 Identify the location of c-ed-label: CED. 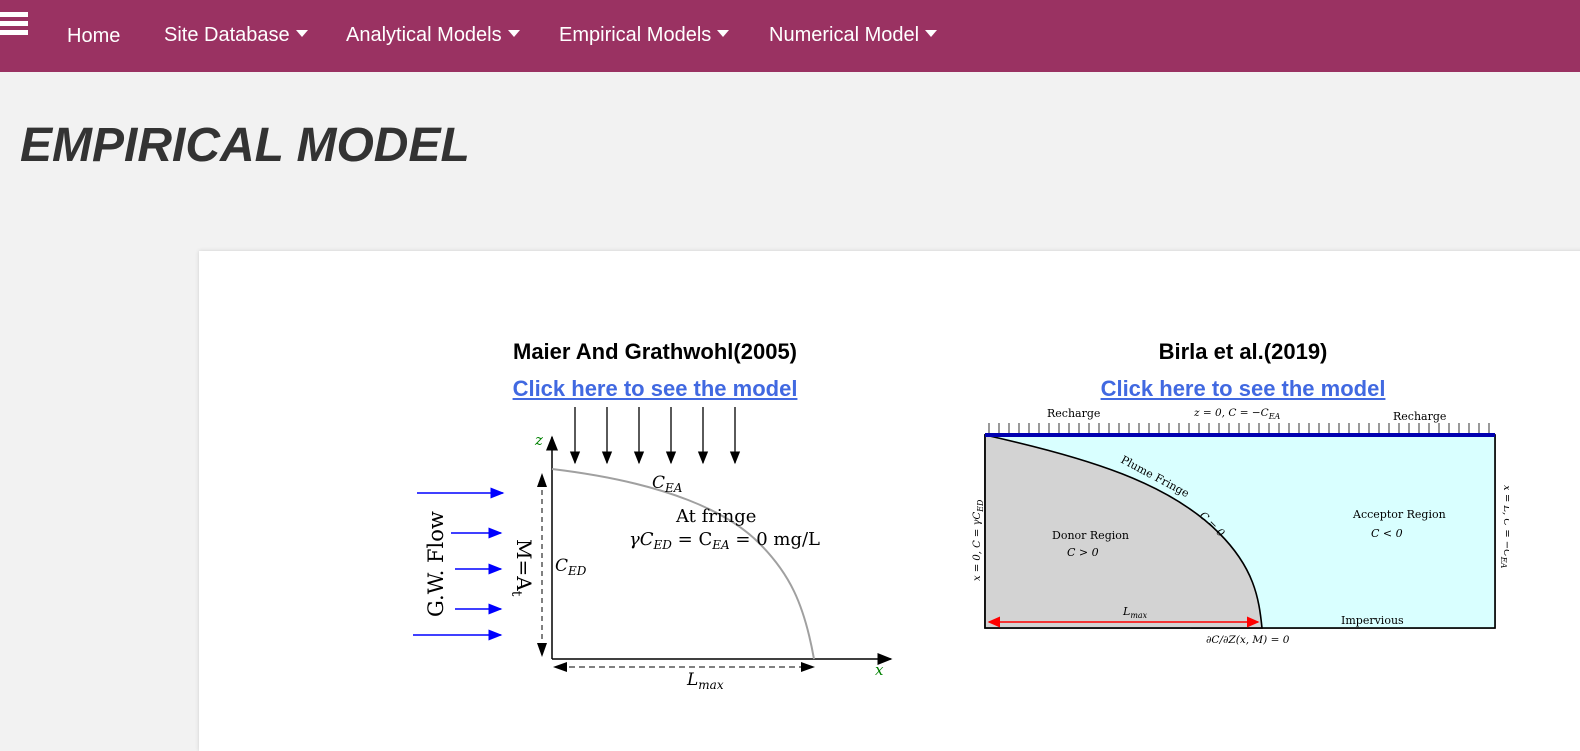
(571, 567).